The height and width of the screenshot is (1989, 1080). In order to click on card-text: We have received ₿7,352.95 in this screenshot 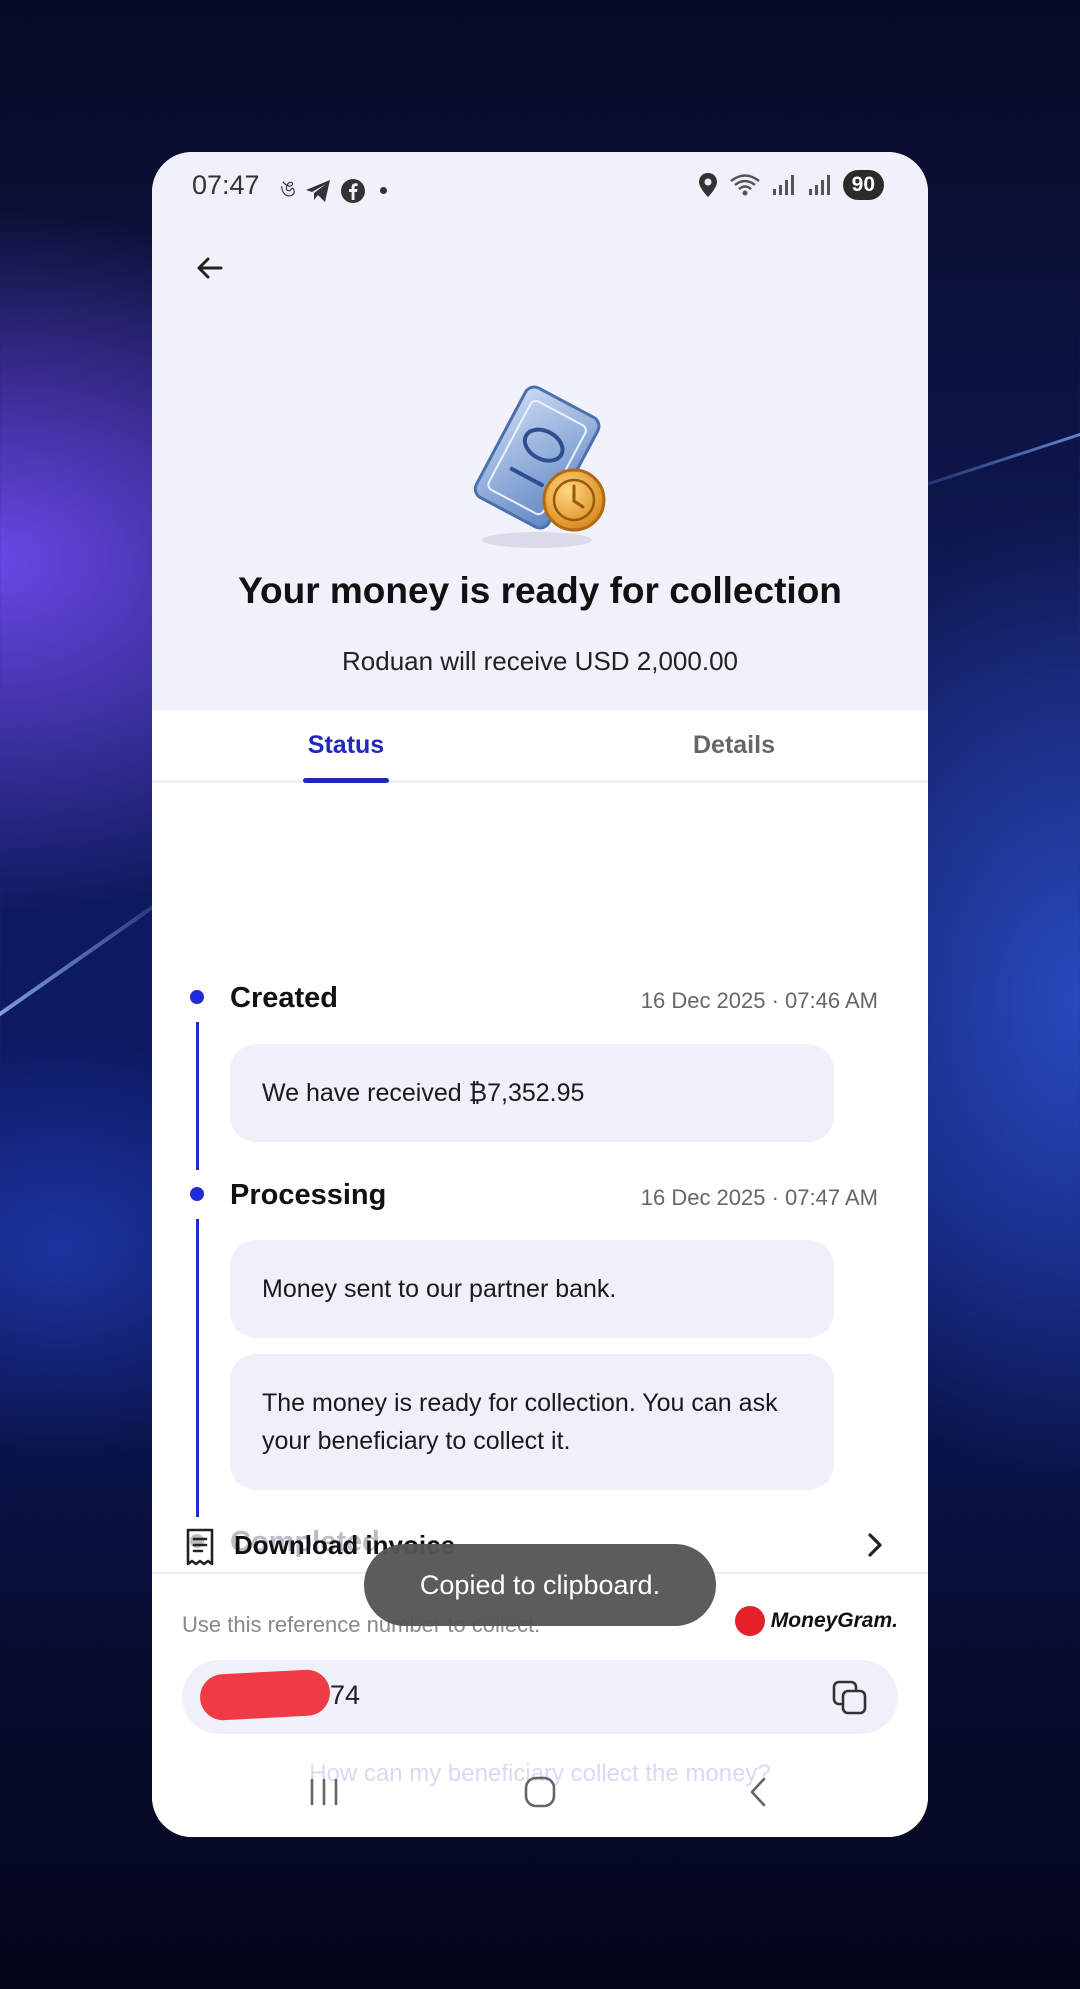, I will do `click(423, 1093)`.